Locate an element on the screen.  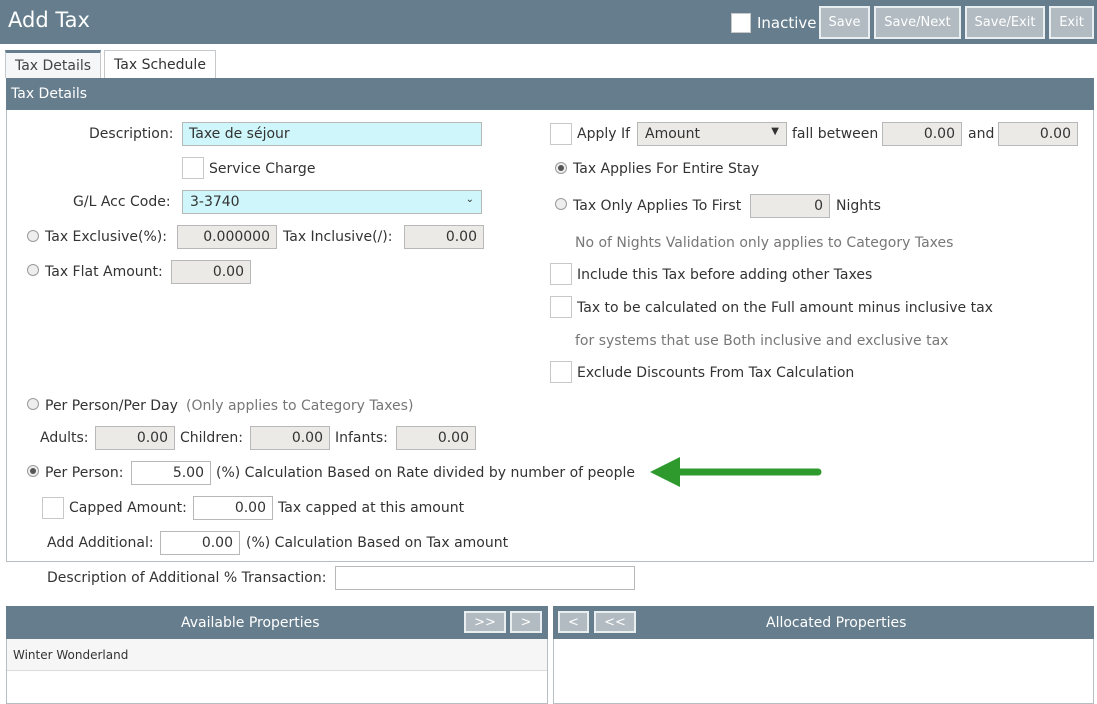
inactive-label: Inactive is located at coordinates (787, 23).